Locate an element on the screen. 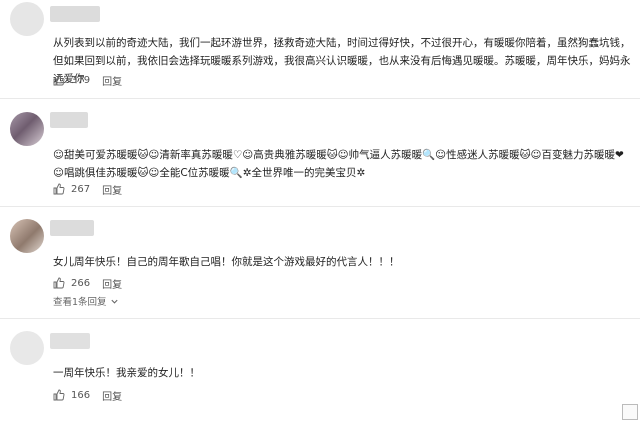 This screenshot has height=422, width=640. like-button: 379 is located at coordinates (71, 80).